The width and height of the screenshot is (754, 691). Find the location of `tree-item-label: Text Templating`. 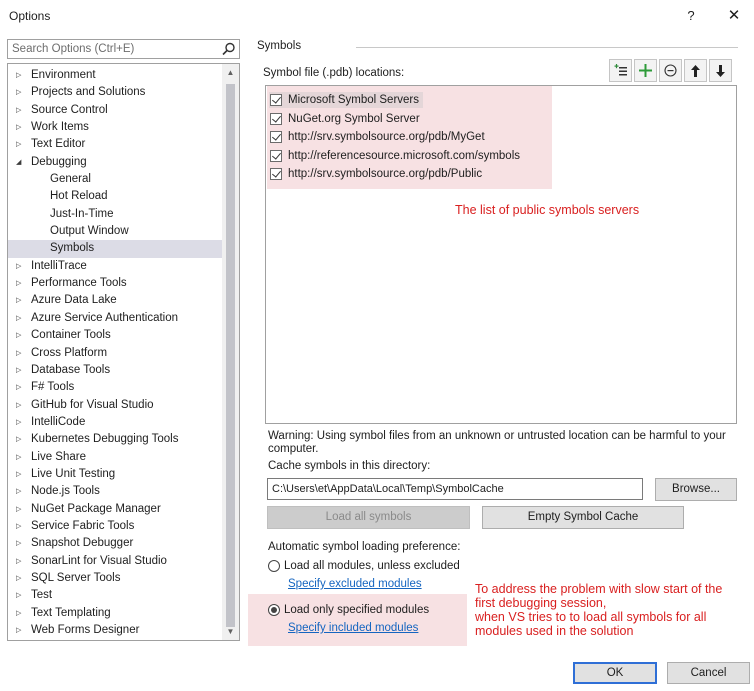

tree-item-label: Text Templating is located at coordinates (71, 612).